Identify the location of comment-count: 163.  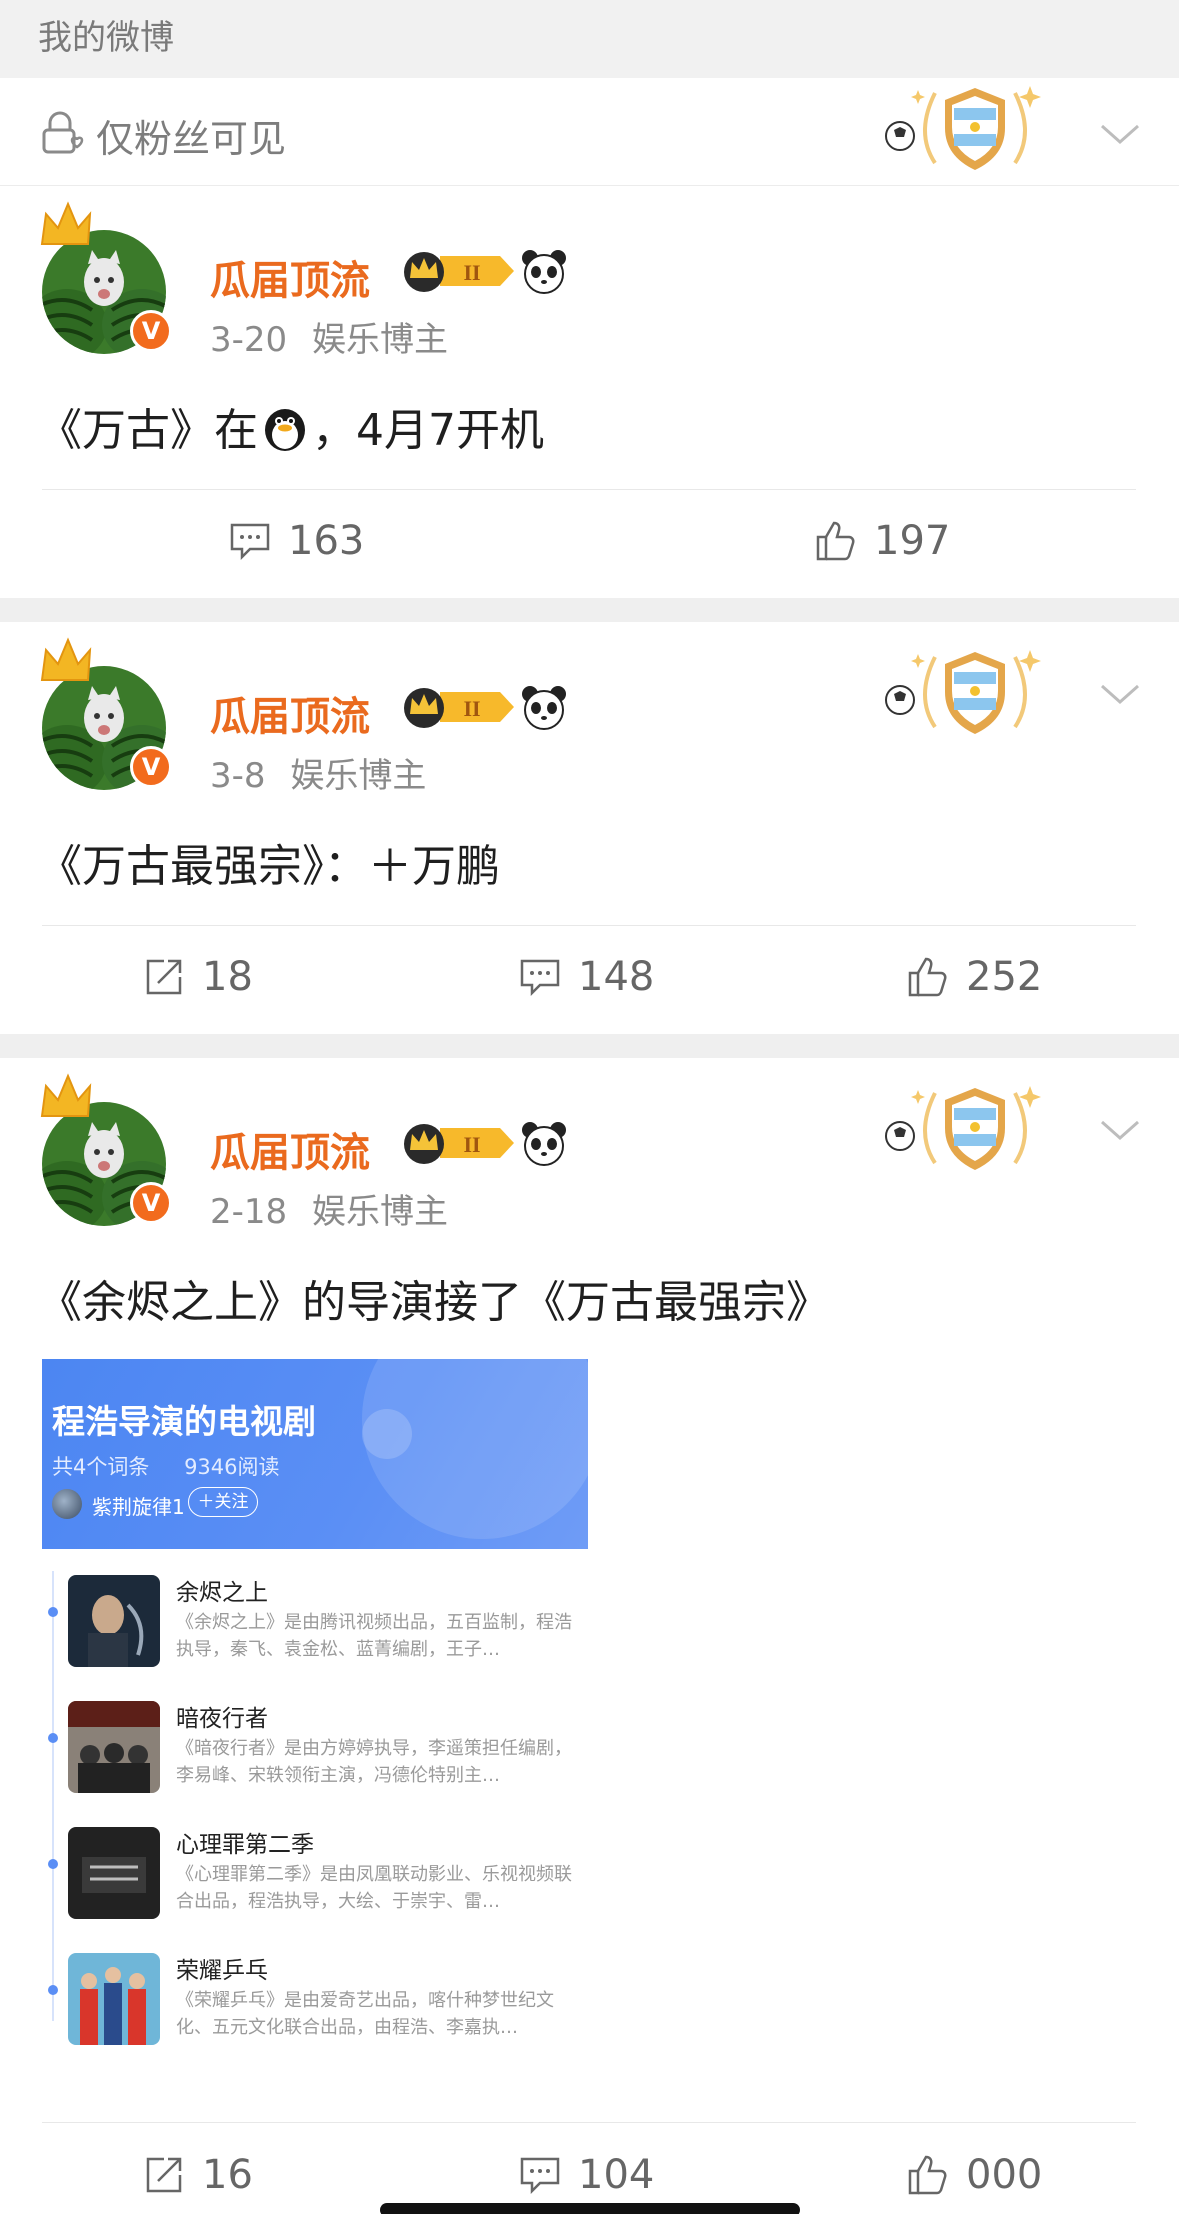
(326, 541).